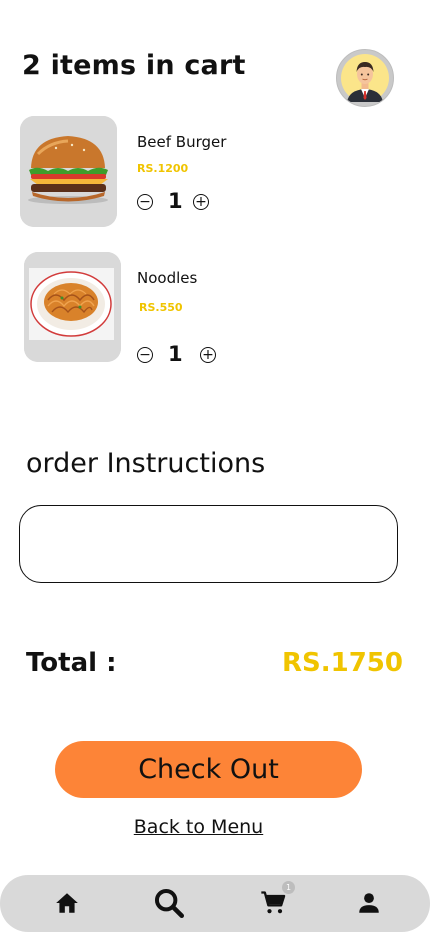  What do you see at coordinates (198, 827) in the screenshot?
I see `back-to-menu-link: Back to Menu` at bounding box center [198, 827].